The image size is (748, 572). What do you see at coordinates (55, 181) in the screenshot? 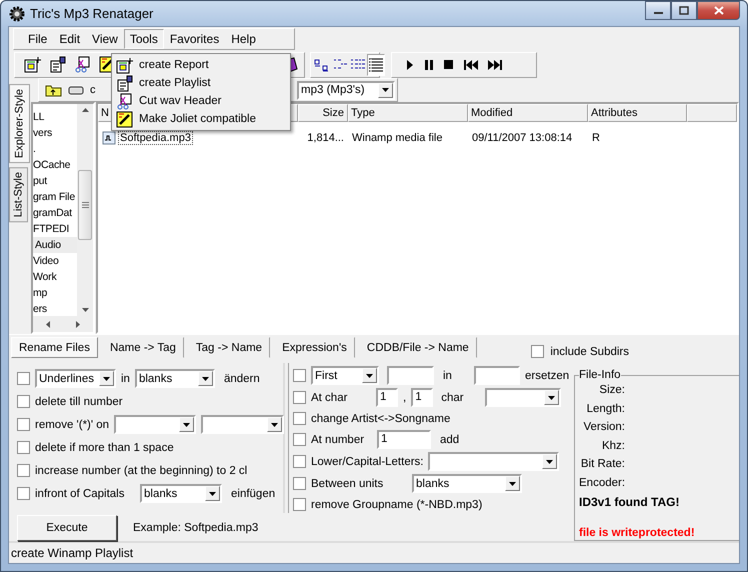
I see `folder-item: put` at bounding box center [55, 181].